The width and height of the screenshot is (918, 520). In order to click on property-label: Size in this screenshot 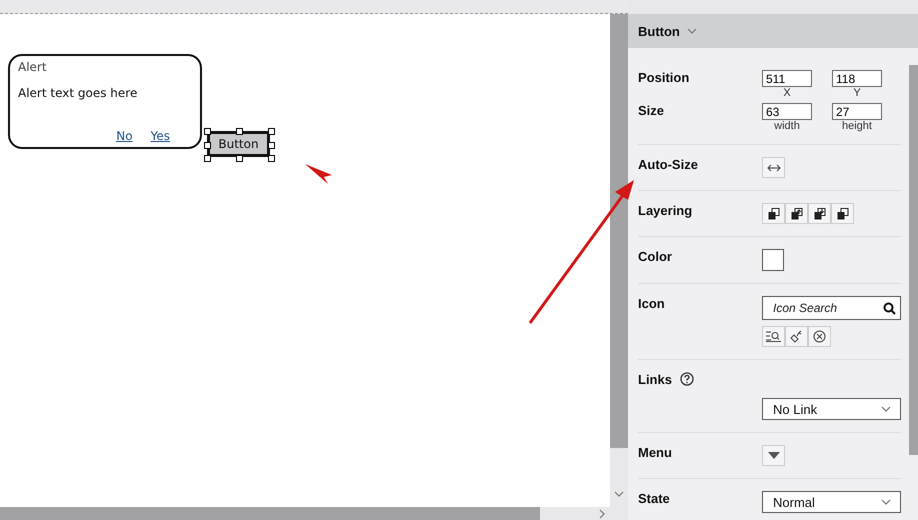, I will do `click(651, 110)`.